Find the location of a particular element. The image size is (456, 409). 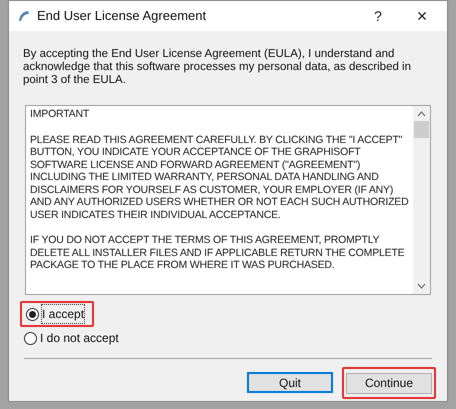

license-paragraph: IMPORTANT is located at coordinates (60, 114).